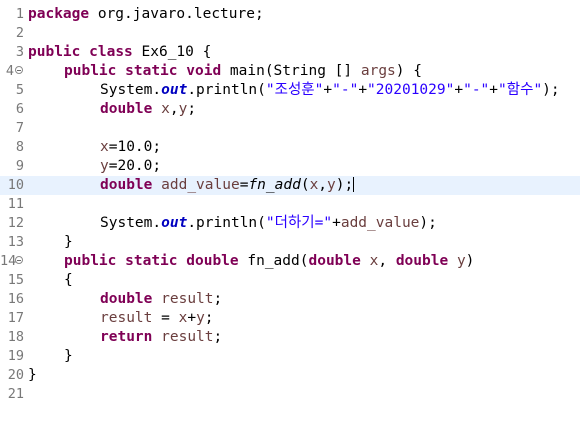 The image size is (580, 428). What do you see at coordinates (19, 33) in the screenshot?
I see `line-number: 2` at bounding box center [19, 33].